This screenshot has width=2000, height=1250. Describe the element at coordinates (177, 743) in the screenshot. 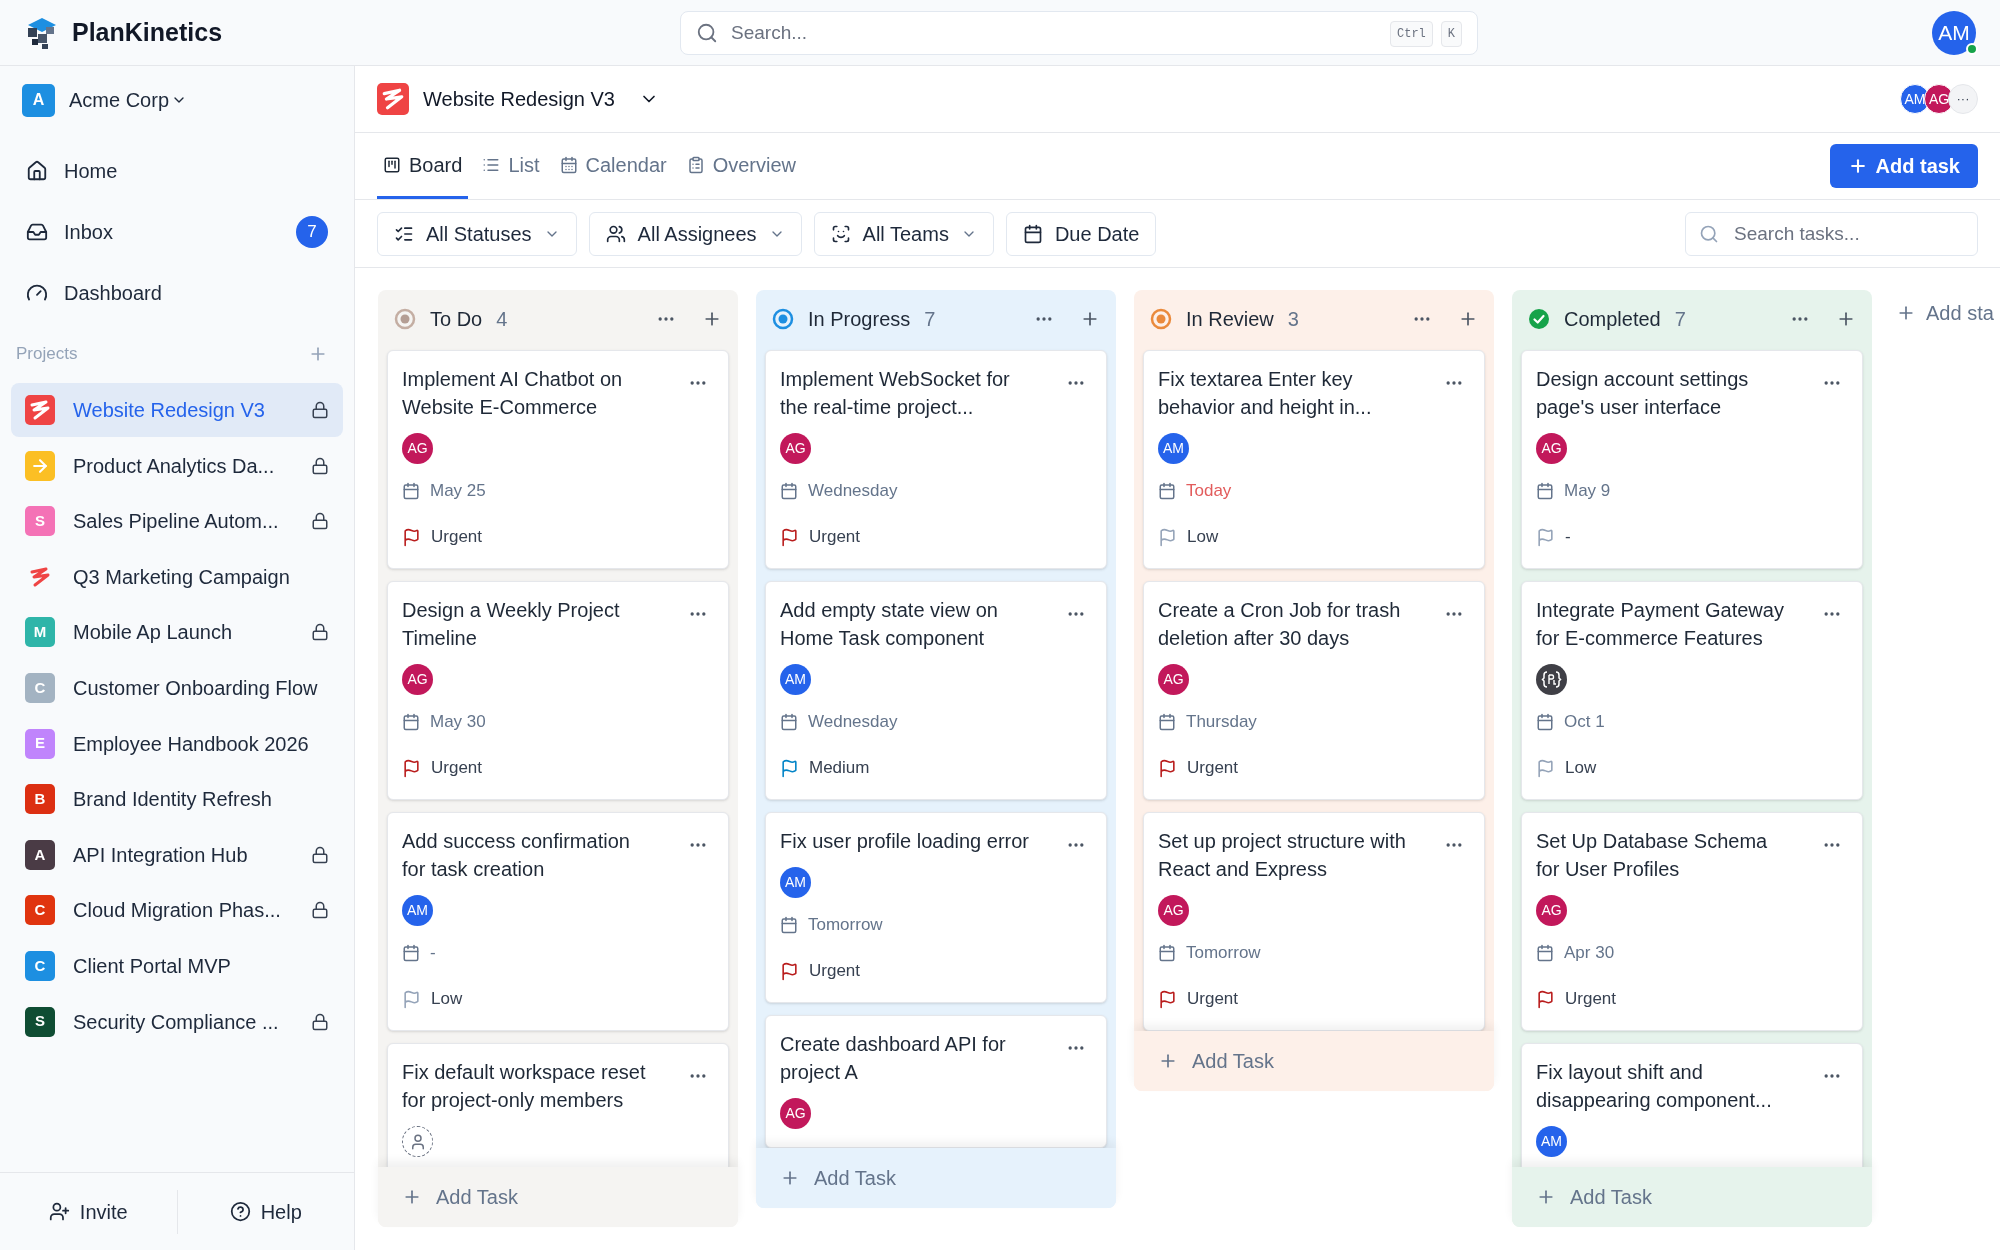

I see `project-item: E Employee Handbook 2026` at that location.